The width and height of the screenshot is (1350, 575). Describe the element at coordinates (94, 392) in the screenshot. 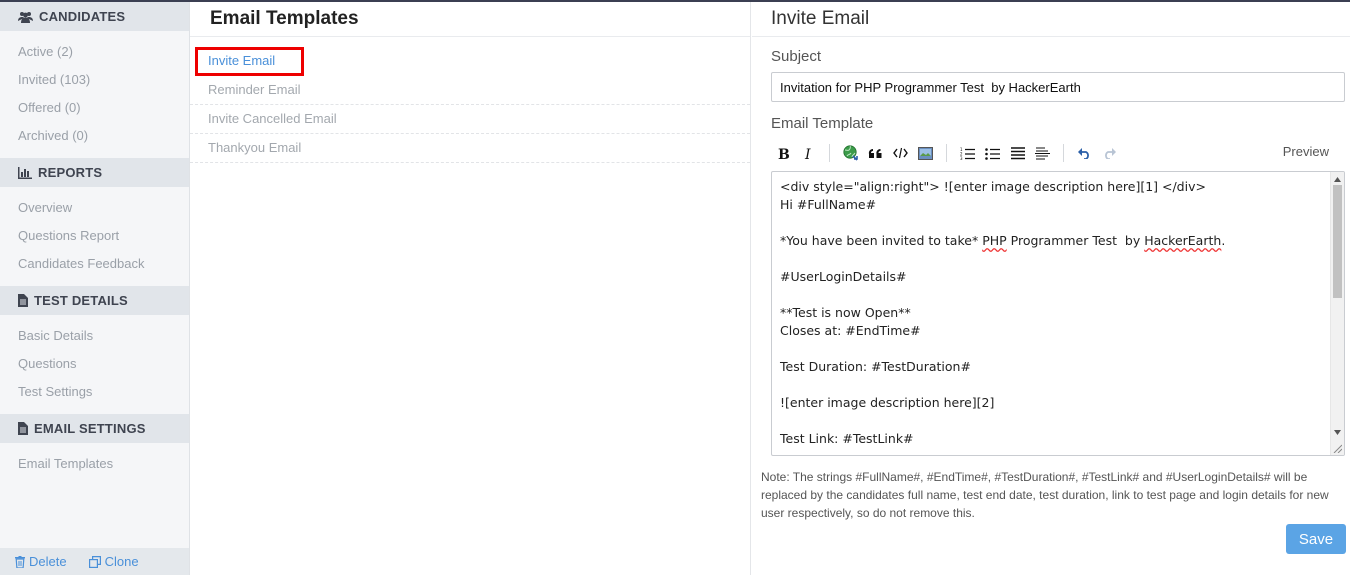

I see `sidebar-item-test-settings: Test Settings` at that location.